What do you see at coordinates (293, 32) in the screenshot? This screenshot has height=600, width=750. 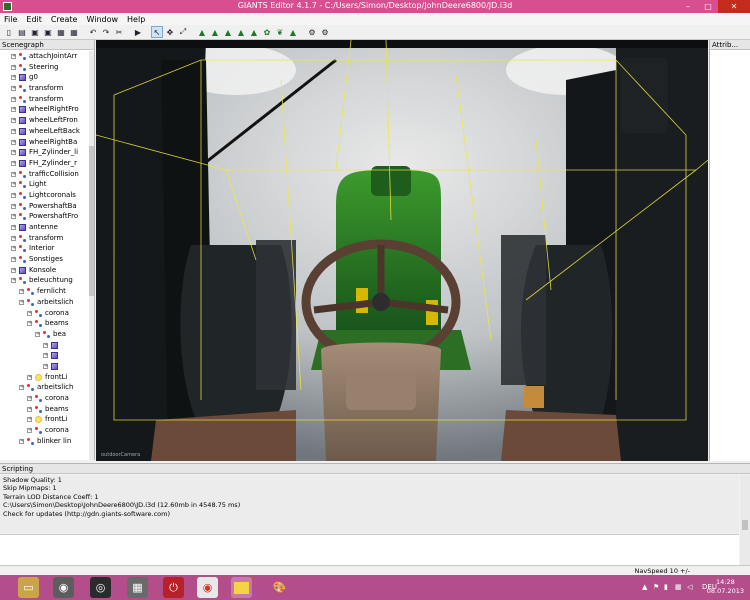 I see `terrain-info-icon: ▲` at bounding box center [293, 32].